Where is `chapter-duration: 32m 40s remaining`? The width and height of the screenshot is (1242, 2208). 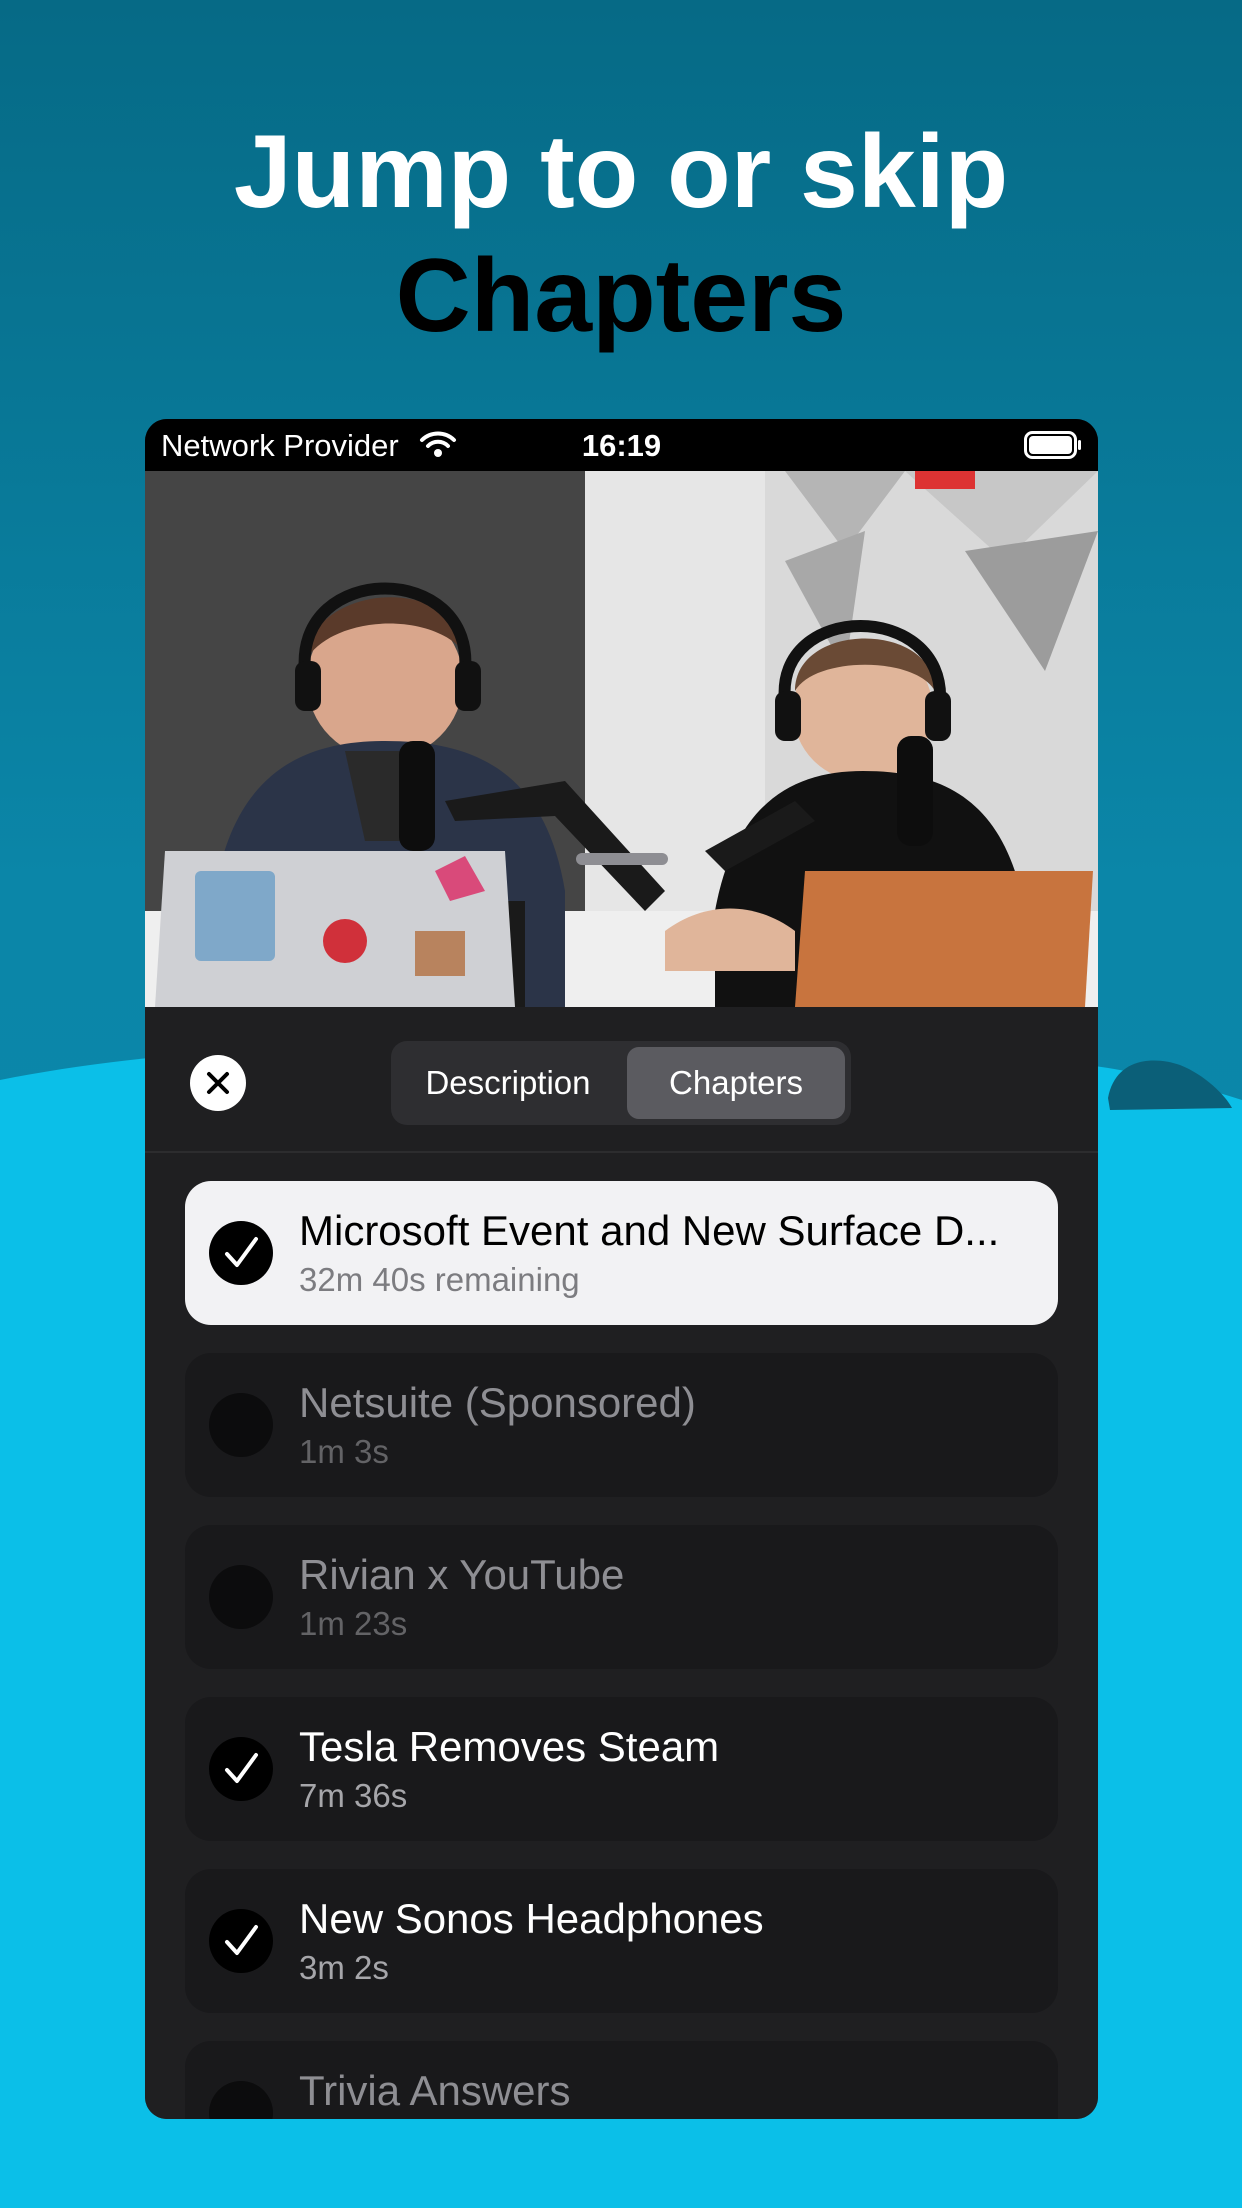 chapter-duration: 32m 40s remaining is located at coordinates (439, 1279).